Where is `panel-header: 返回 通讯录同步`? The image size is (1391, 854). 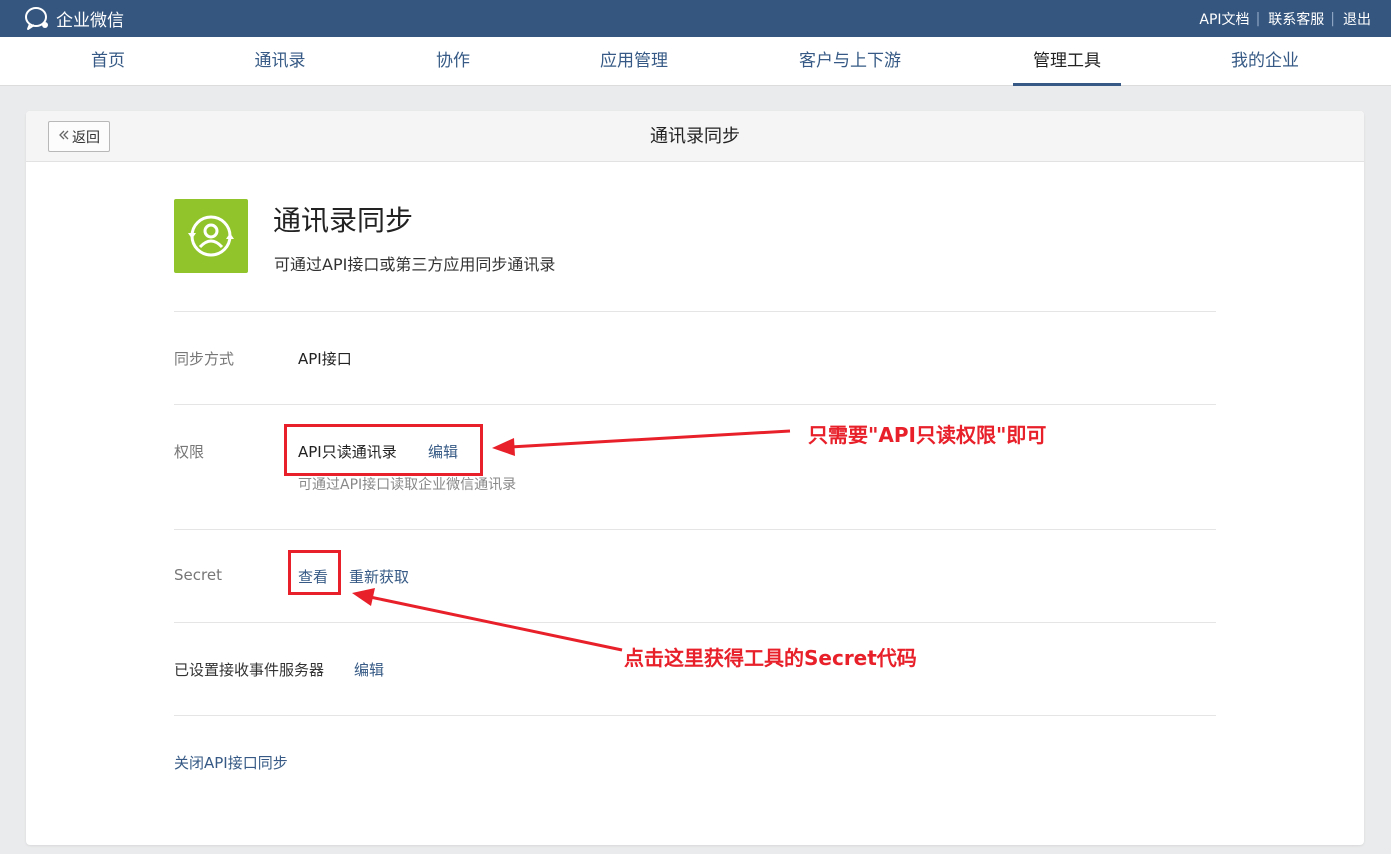 panel-header: 返回 通讯录同步 is located at coordinates (695, 136).